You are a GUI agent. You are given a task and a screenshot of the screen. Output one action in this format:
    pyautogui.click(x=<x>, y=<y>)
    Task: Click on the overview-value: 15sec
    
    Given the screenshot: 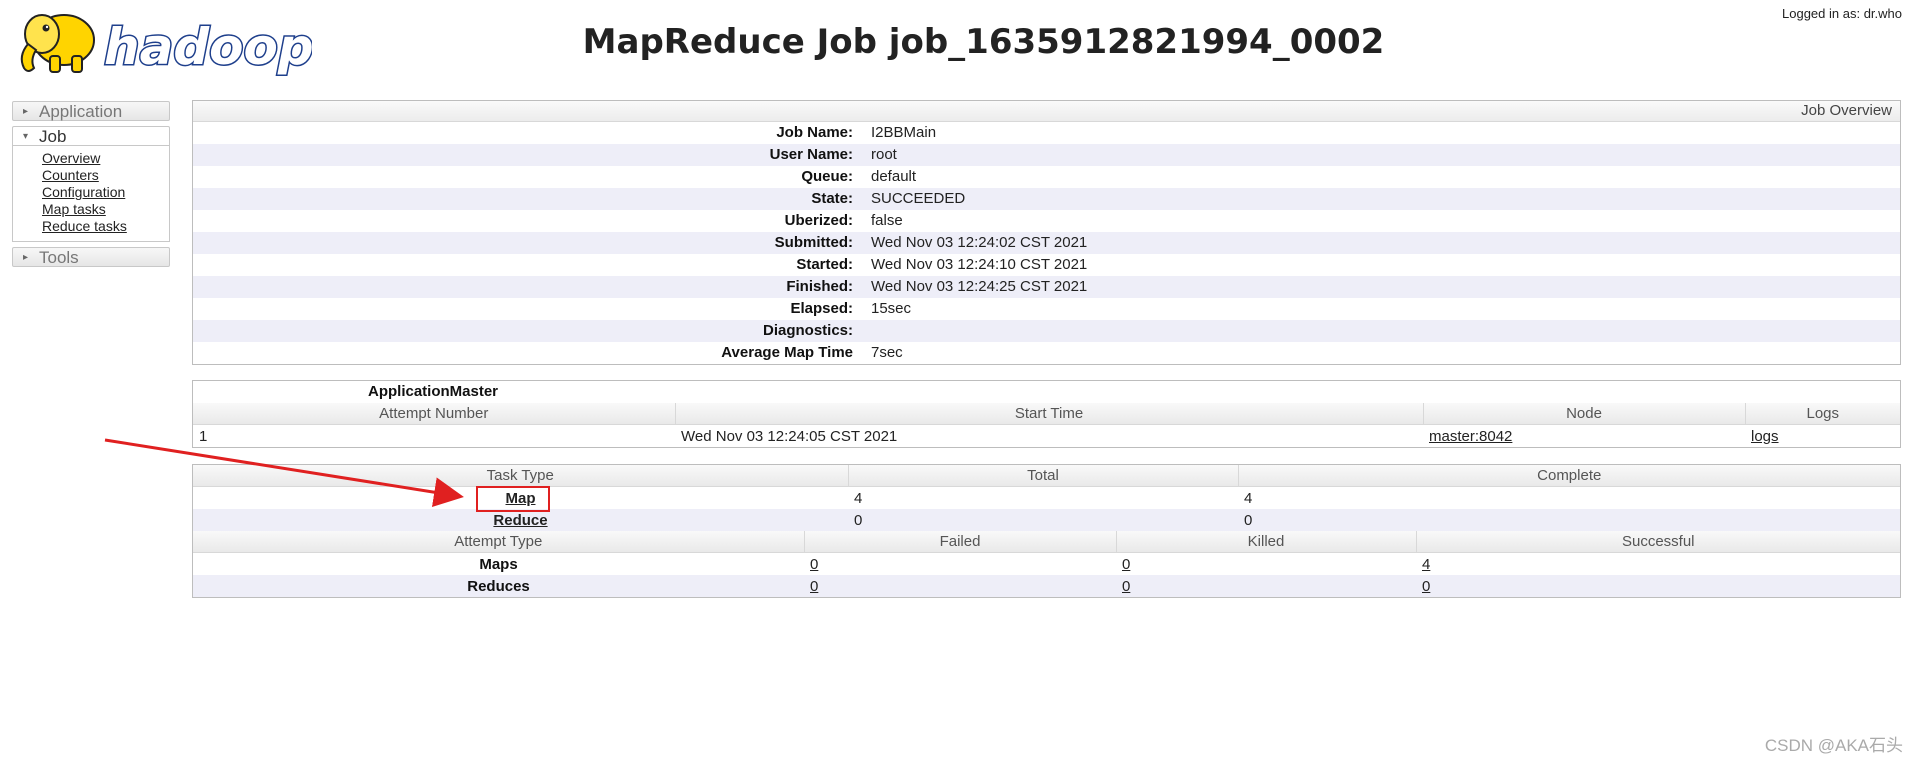 What is the action you would take?
    pyautogui.click(x=891, y=308)
    